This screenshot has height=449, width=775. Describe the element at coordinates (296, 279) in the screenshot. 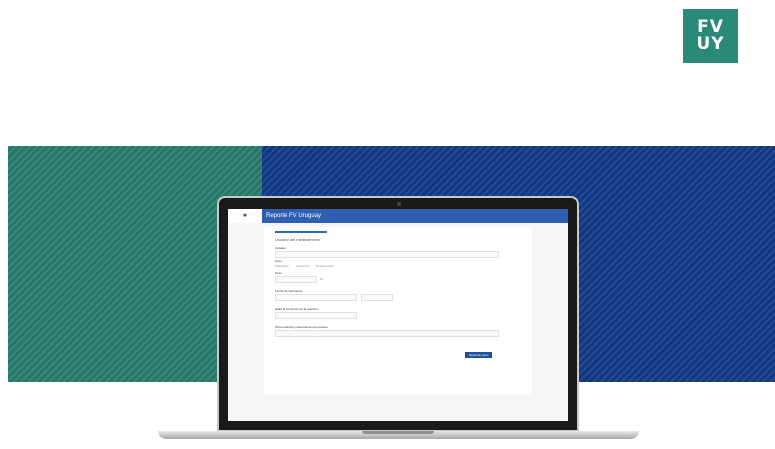

I see `weight-input` at that location.